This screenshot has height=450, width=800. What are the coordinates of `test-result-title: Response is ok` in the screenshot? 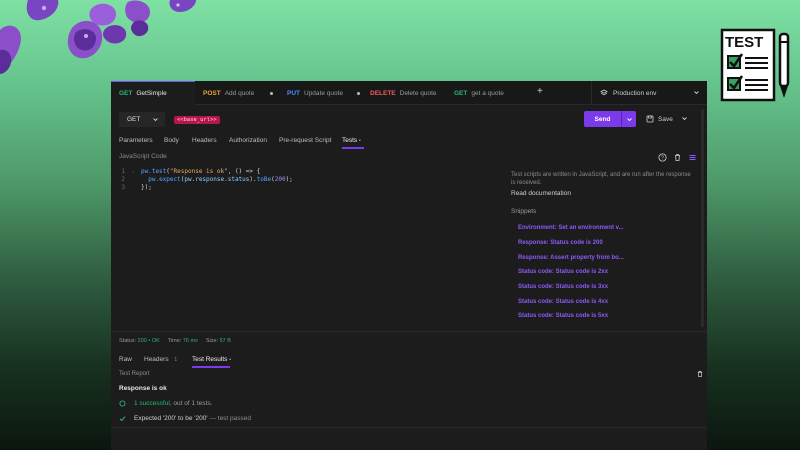 It's located at (143, 388).